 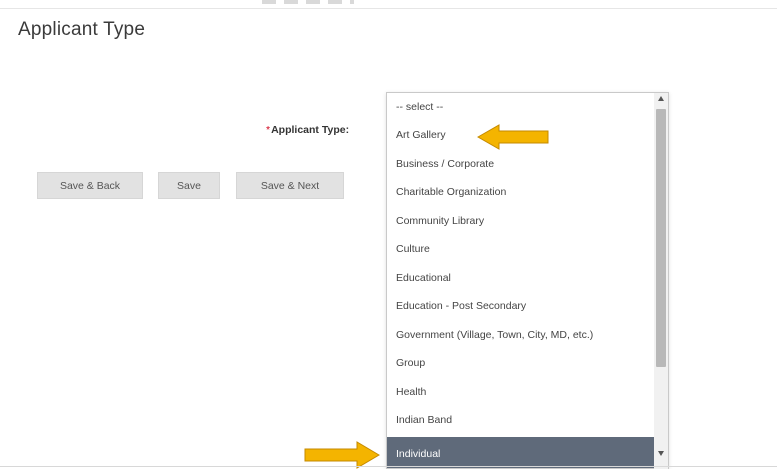 I want to click on option-group: Group, so click(x=521, y=363).